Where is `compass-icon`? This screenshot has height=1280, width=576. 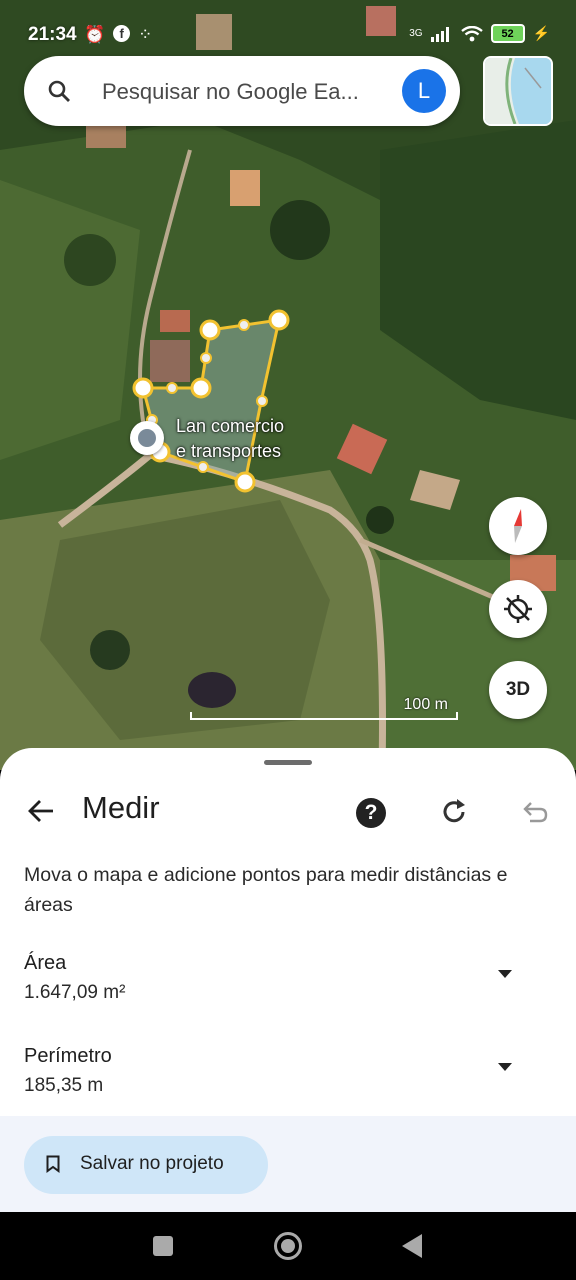 compass-icon is located at coordinates (518, 526).